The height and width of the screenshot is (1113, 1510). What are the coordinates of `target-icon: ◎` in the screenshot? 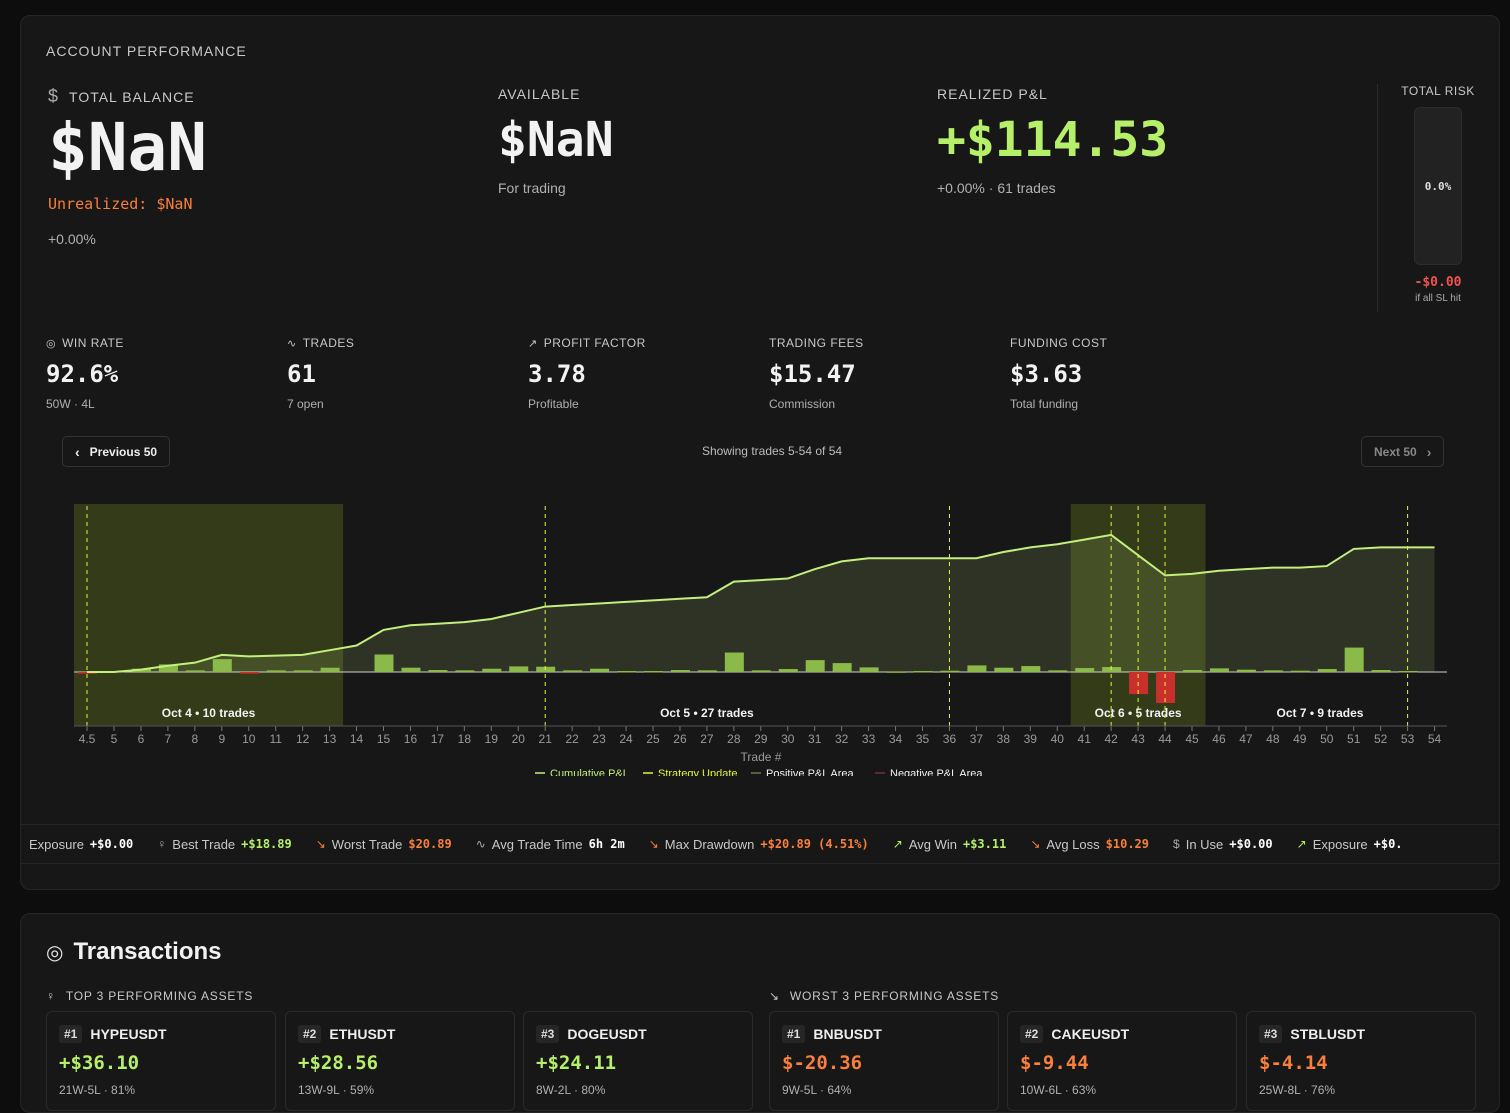 It's located at (55, 952).